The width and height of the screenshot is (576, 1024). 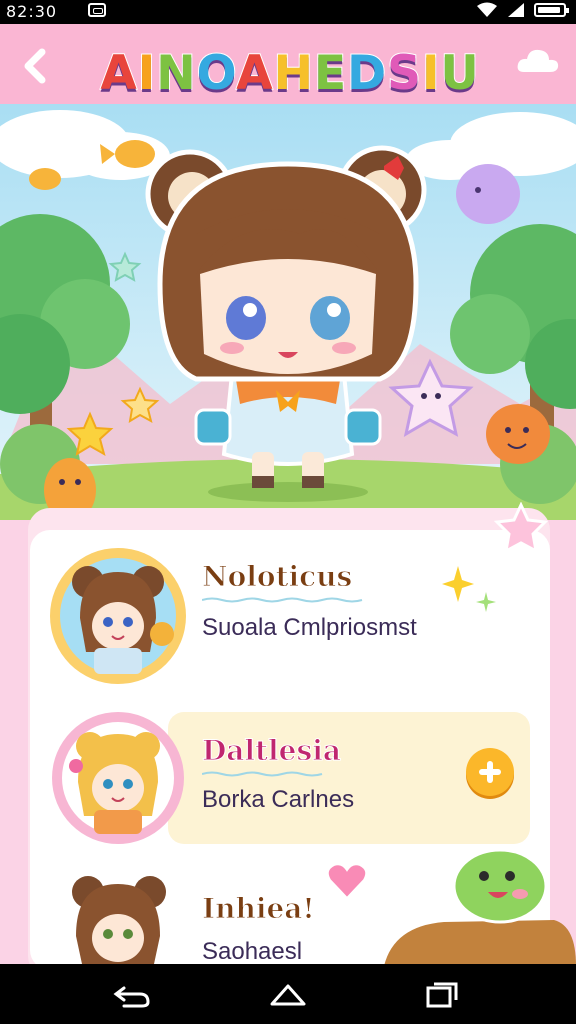 I want to click on character-subtitle: Saohaesl, so click(x=252, y=951).